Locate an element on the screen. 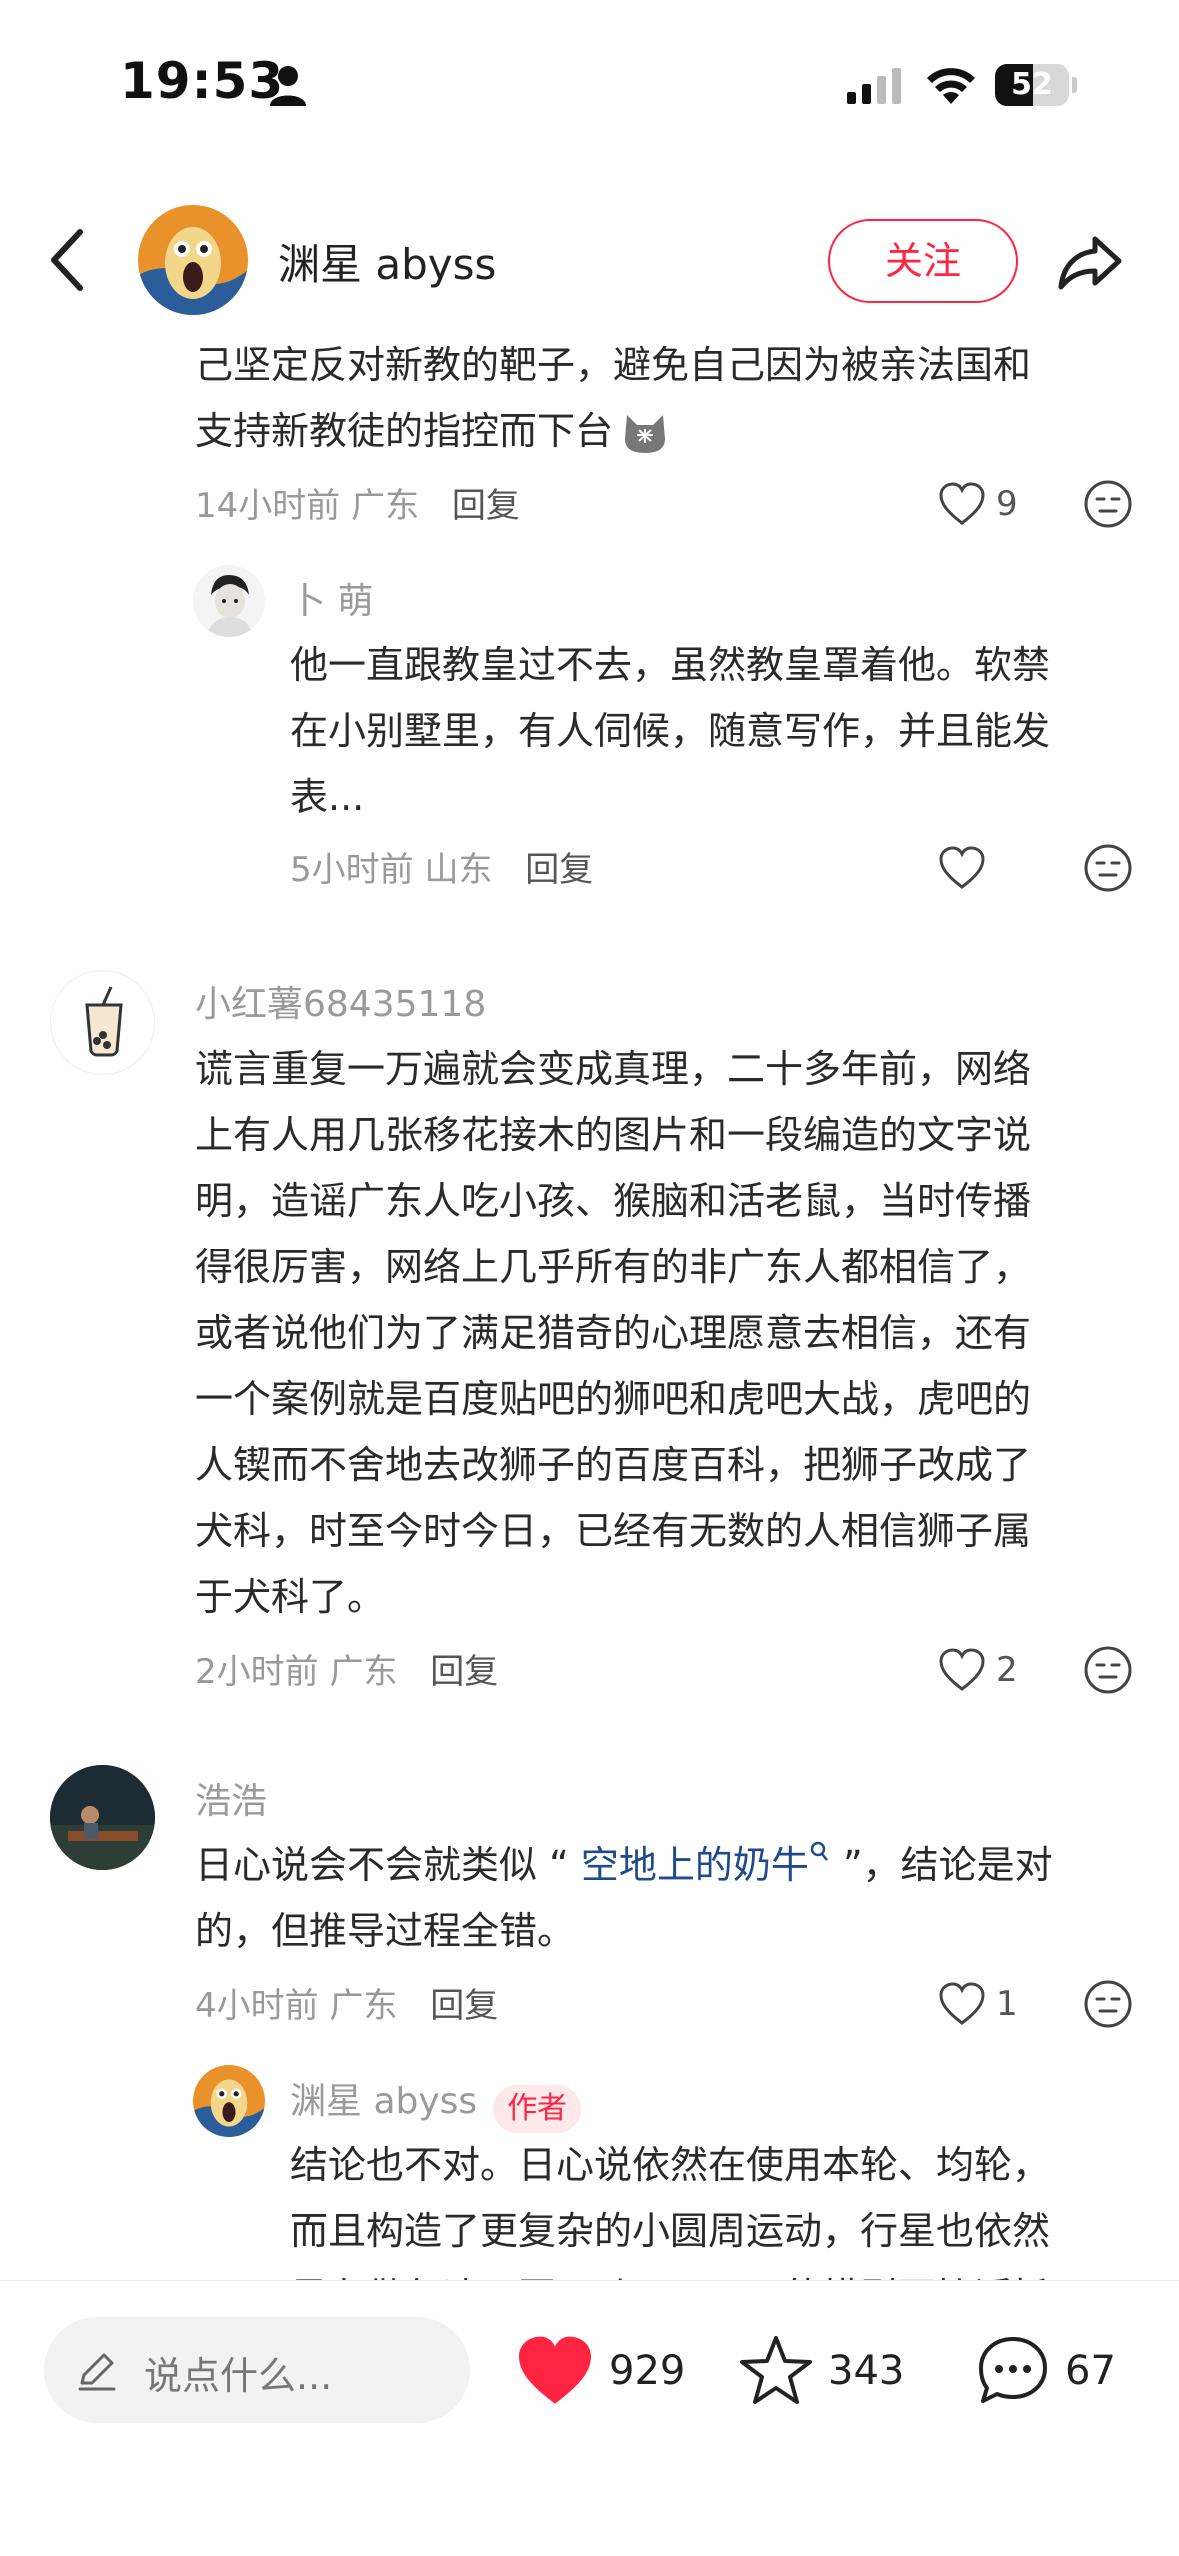 Image resolution: width=1179 pixels, height=2556 pixels. cat-emoji-icon is located at coordinates (645, 434).